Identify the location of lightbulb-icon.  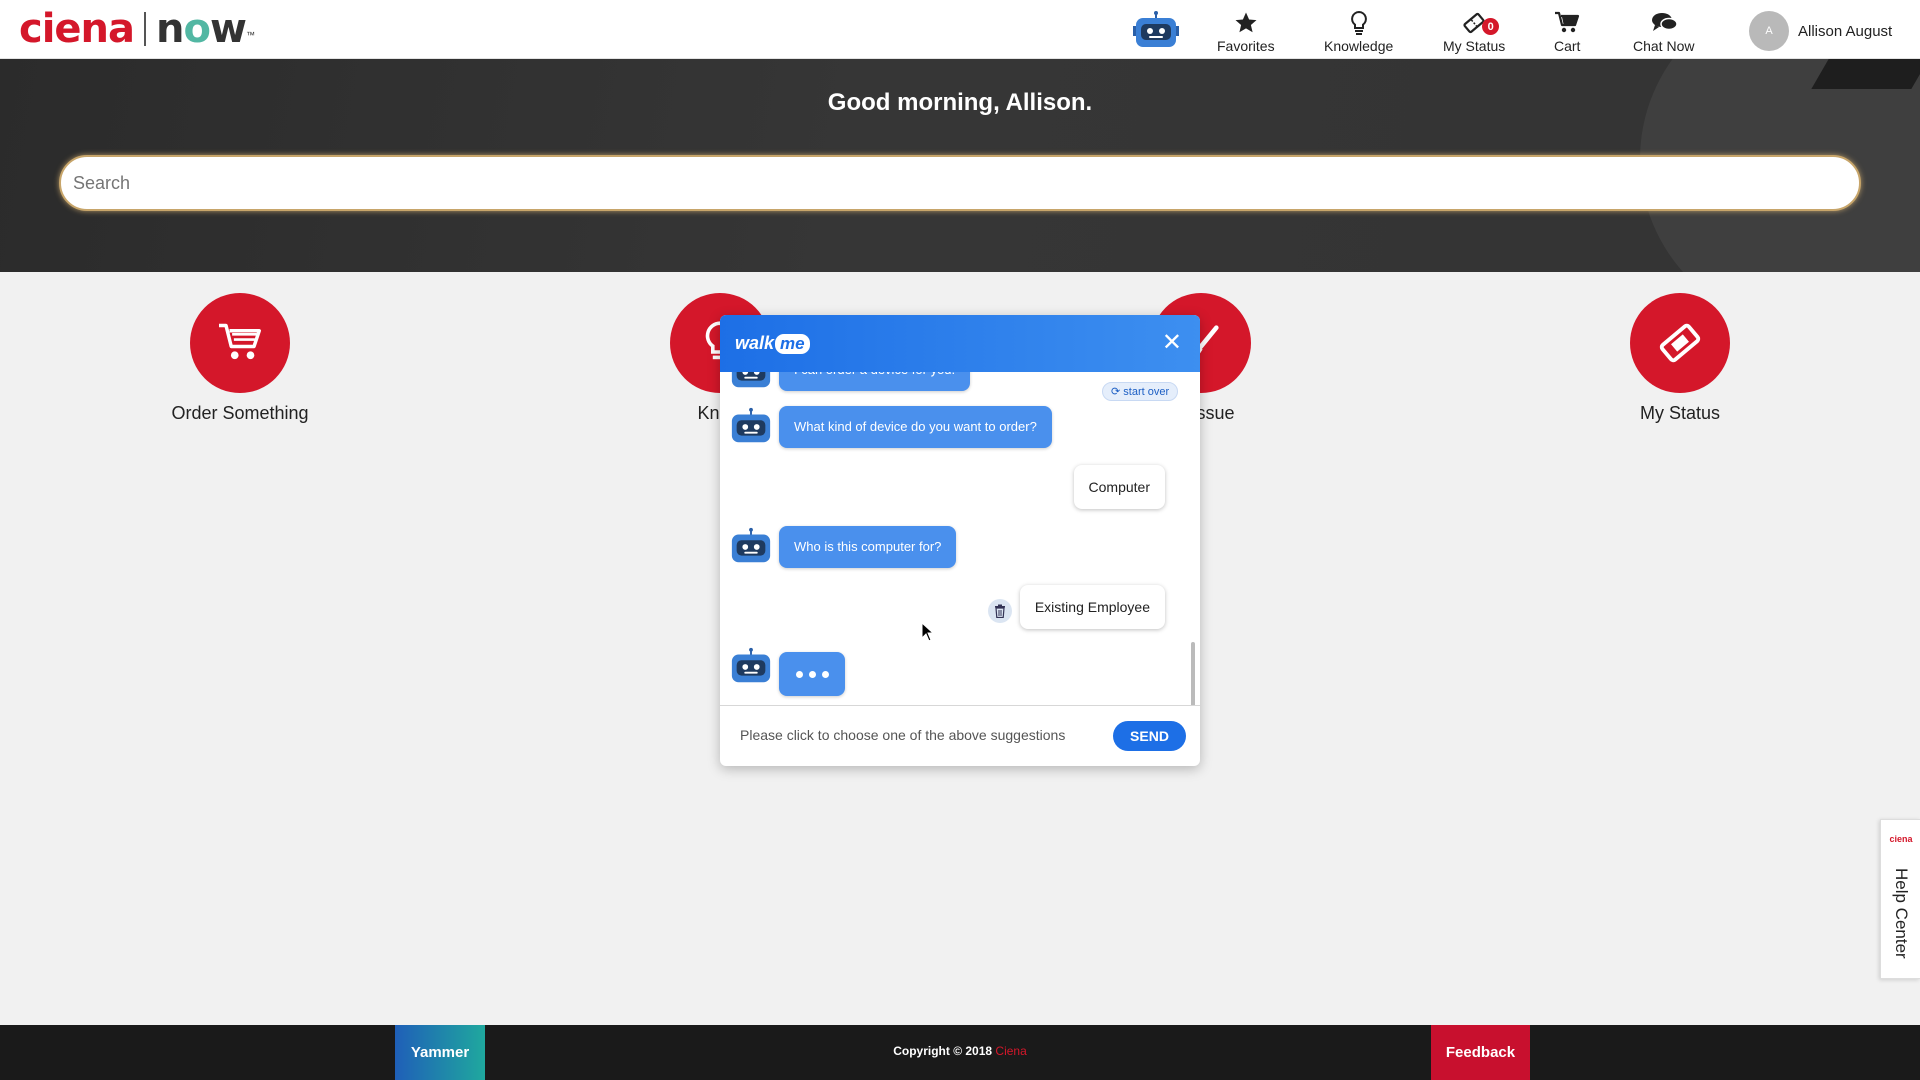
(1358, 22).